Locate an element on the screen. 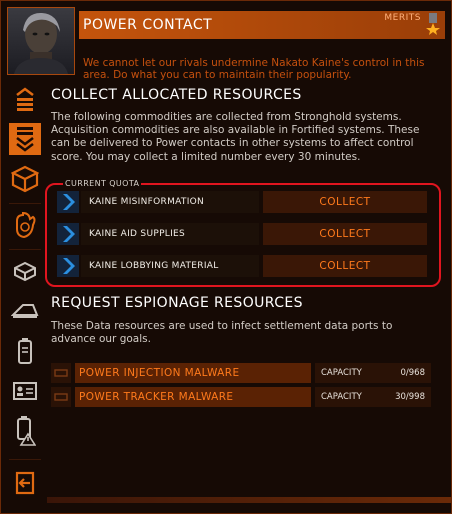 This screenshot has width=452, height=514. stacked-chevrons-up-icon is located at coordinates (25, 99).